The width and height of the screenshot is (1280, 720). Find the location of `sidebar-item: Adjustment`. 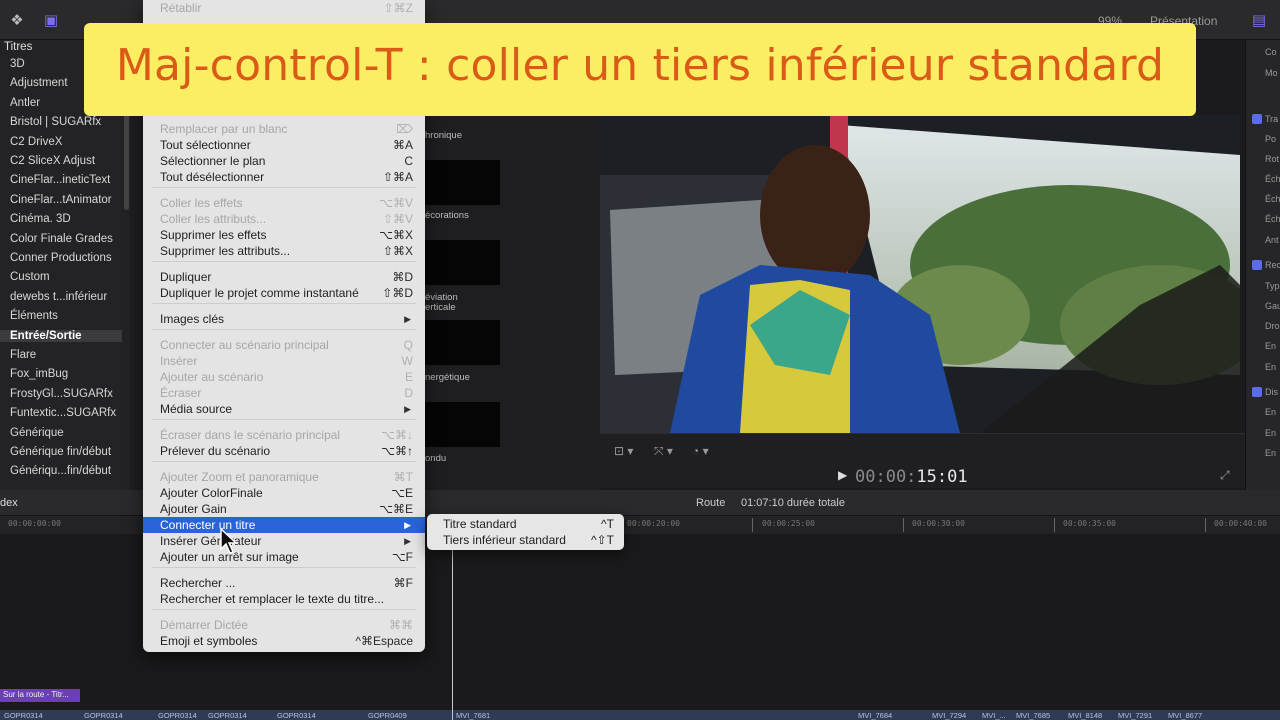

sidebar-item: Adjustment is located at coordinates (39, 83).